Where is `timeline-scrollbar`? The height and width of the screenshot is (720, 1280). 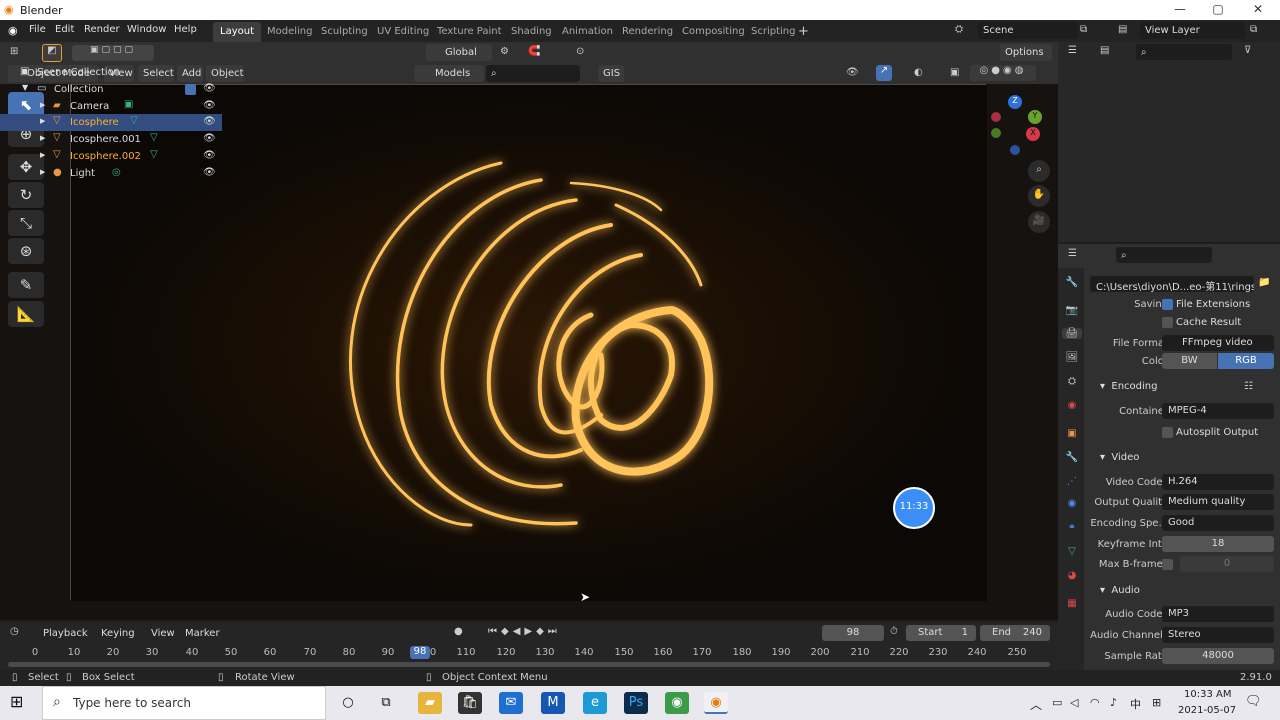
timeline-scrollbar is located at coordinates (529, 664).